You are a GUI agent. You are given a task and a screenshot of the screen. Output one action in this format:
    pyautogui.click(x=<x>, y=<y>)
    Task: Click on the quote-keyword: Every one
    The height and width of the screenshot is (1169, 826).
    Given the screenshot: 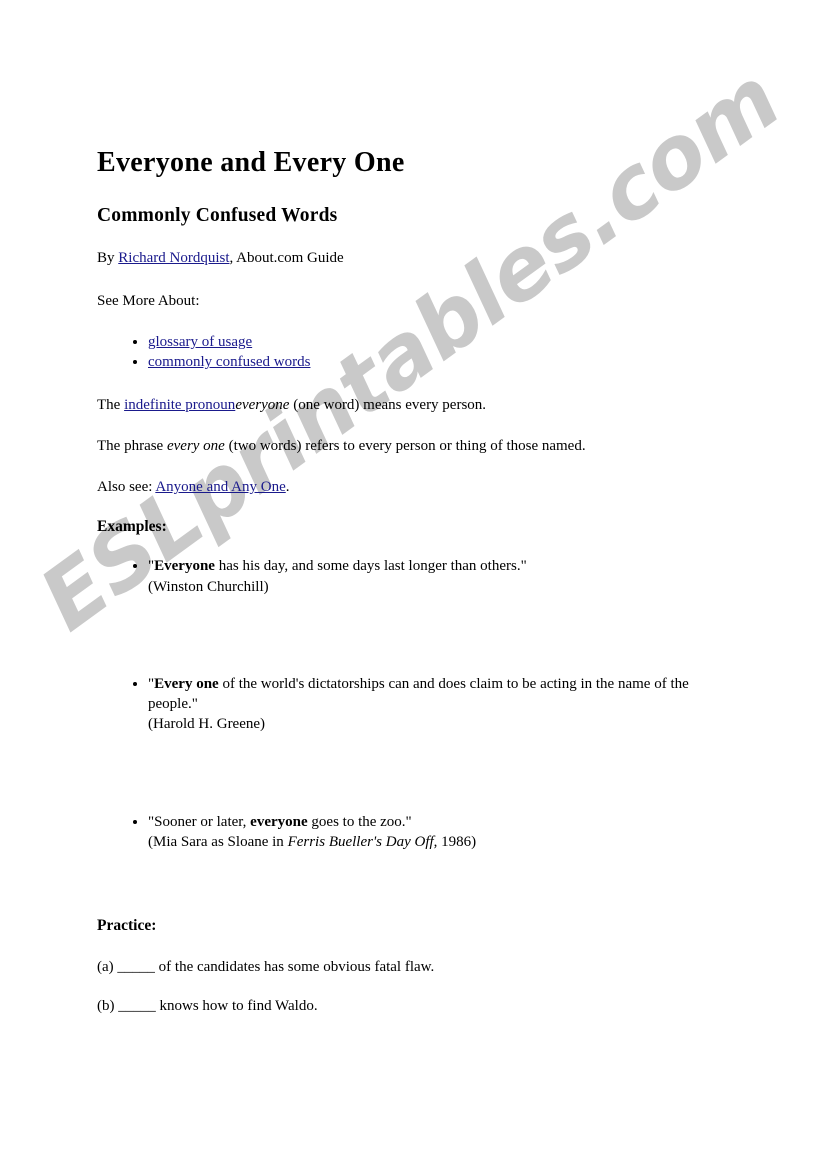 What is the action you would take?
    pyautogui.click(x=186, y=683)
    